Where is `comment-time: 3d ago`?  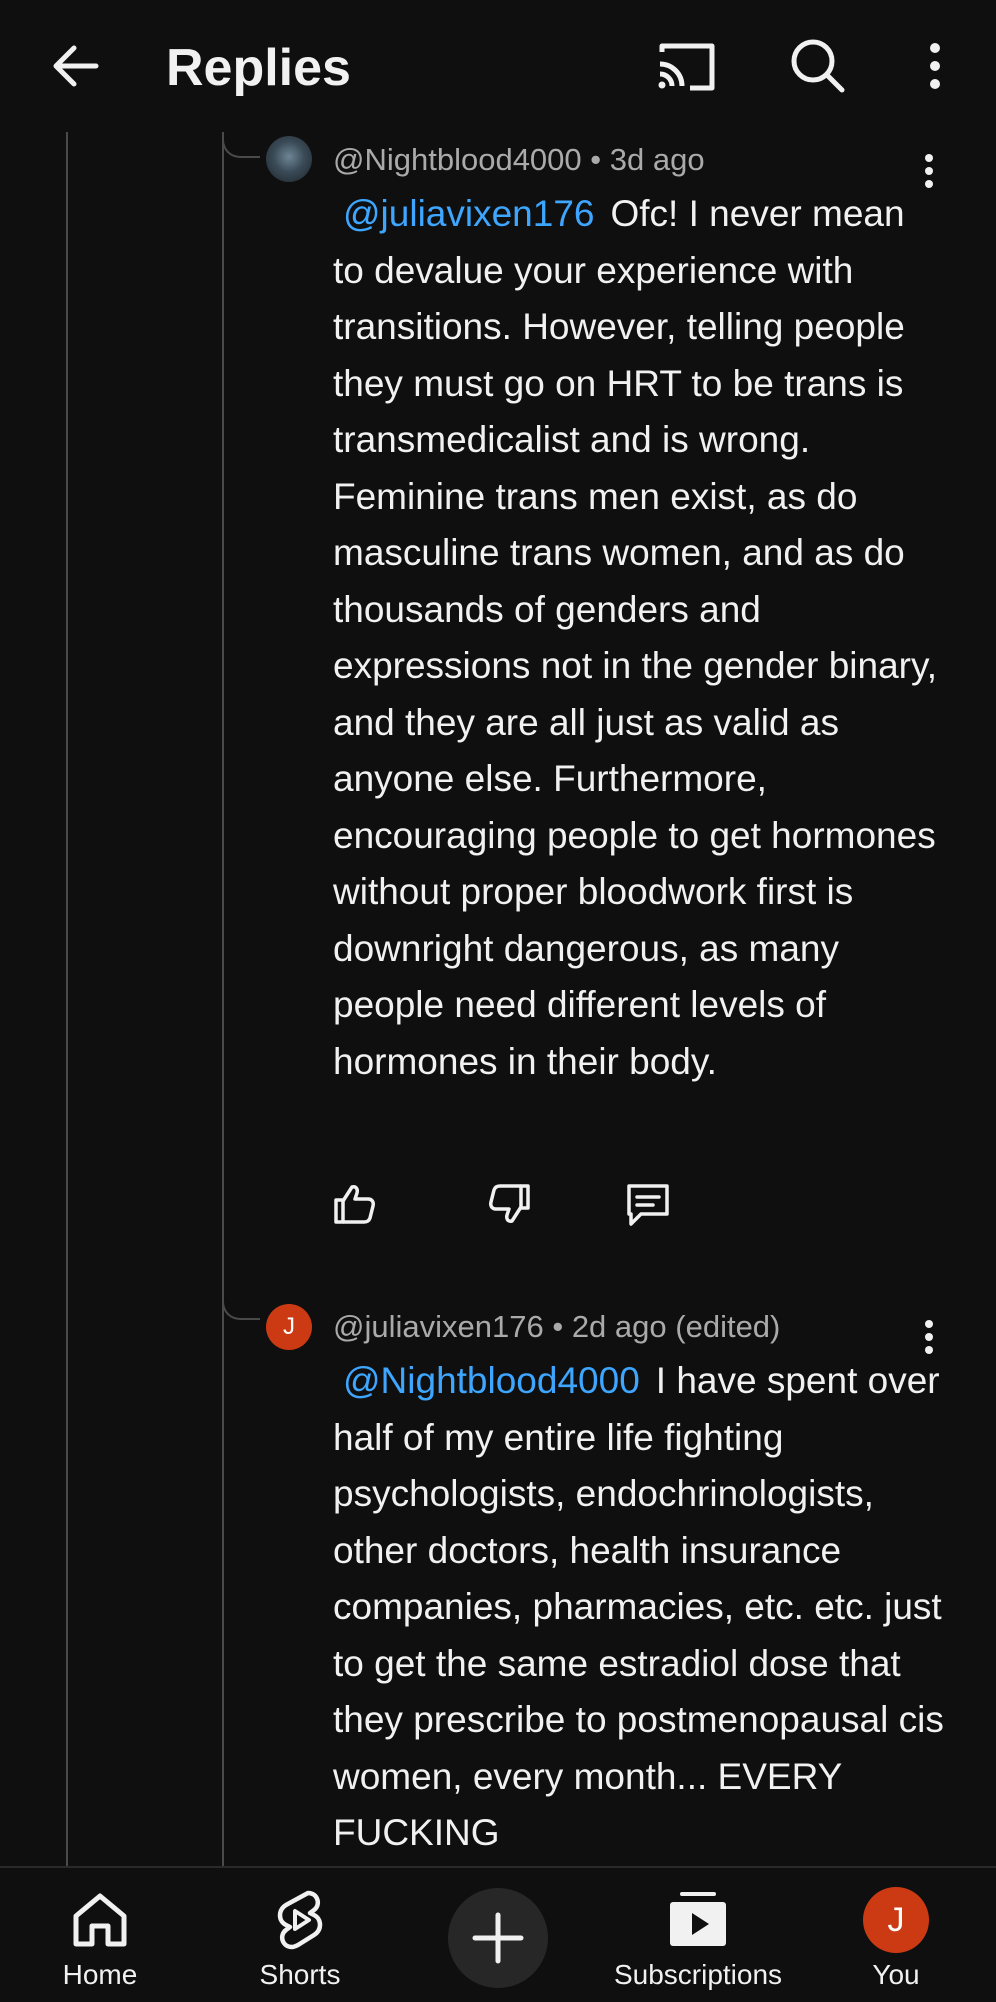 comment-time: 3d ago is located at coordinates (657, 159).